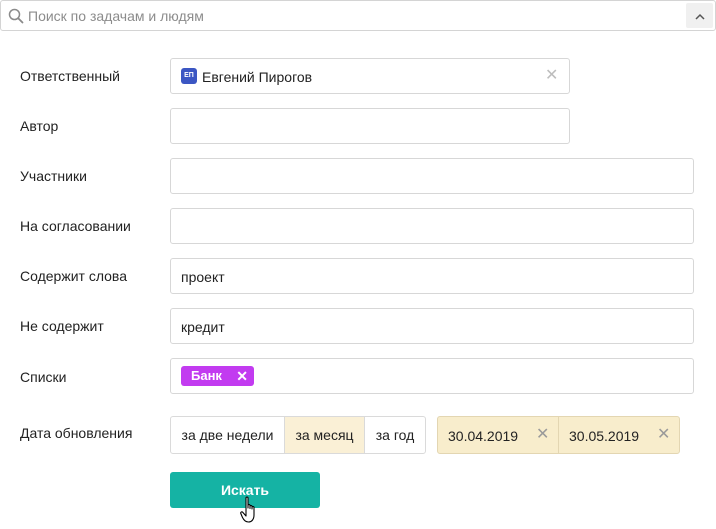 This screenshot has width=716, height=529. Describe the element at coordinates (257, 77) in the screenshot. I see `responsible-user-name: Евгений Пирогов` at that location.